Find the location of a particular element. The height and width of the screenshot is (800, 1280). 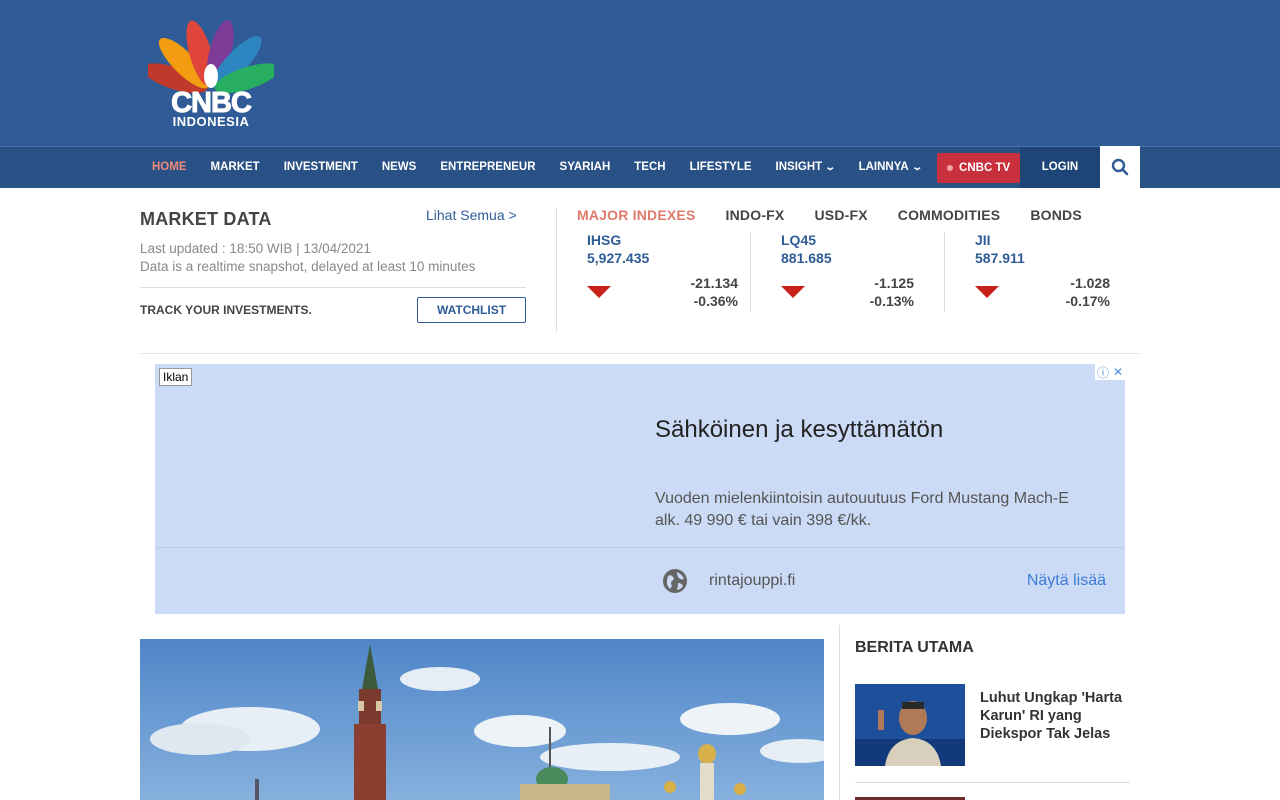

watchlist-button: WATCHLIST is located at coordinates (471, 310).